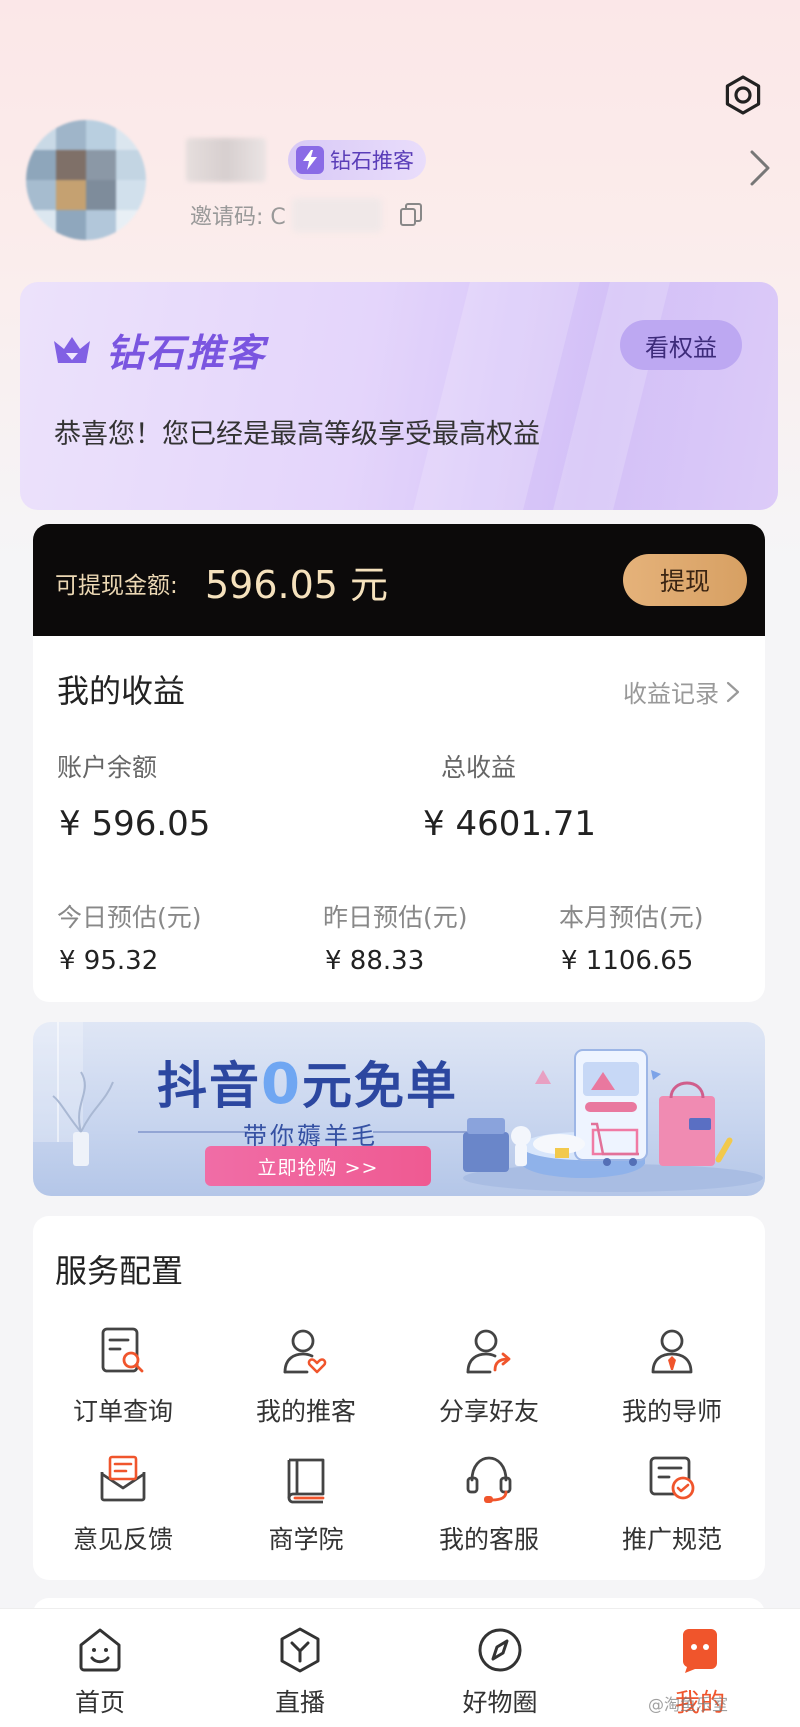  What do you see at coordinates (671, 1539) in the screenshot?
I see `service-label: 推广规范` at bounding box center [671, 1539].